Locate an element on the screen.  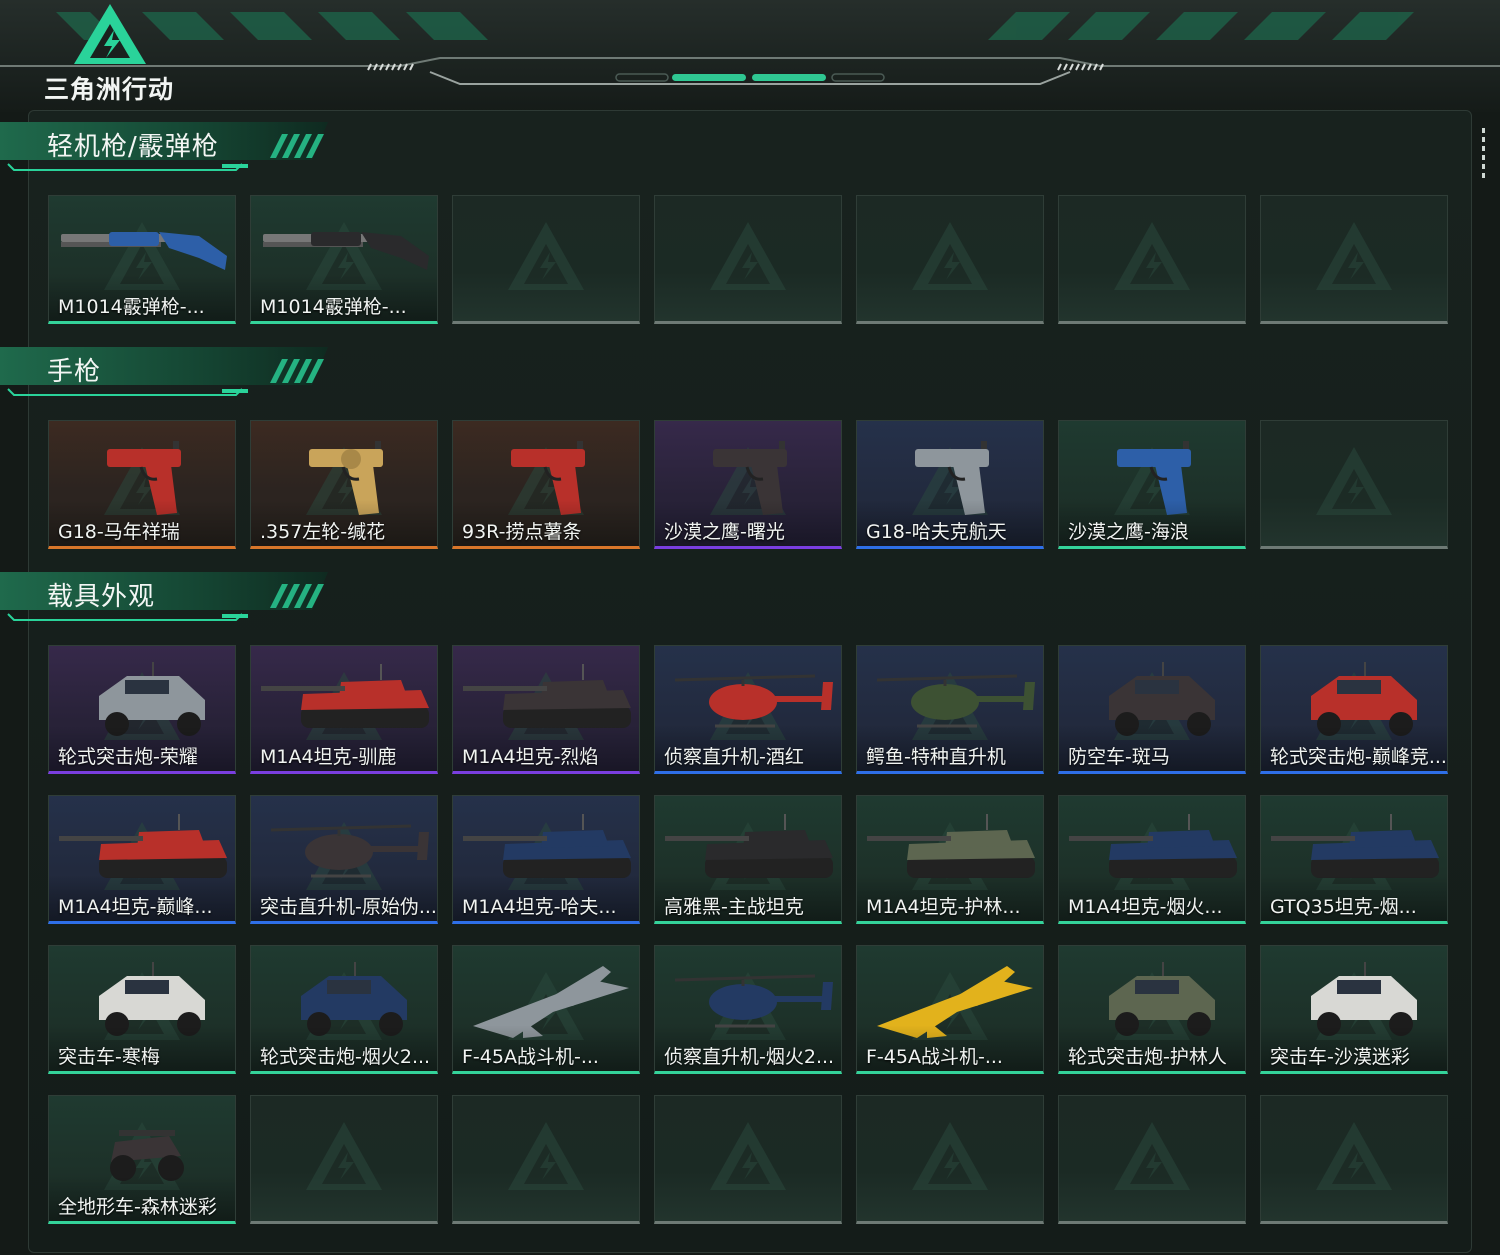
item-label: 沙漠之鹰-海浪 is located at coordinates (1128, 532).